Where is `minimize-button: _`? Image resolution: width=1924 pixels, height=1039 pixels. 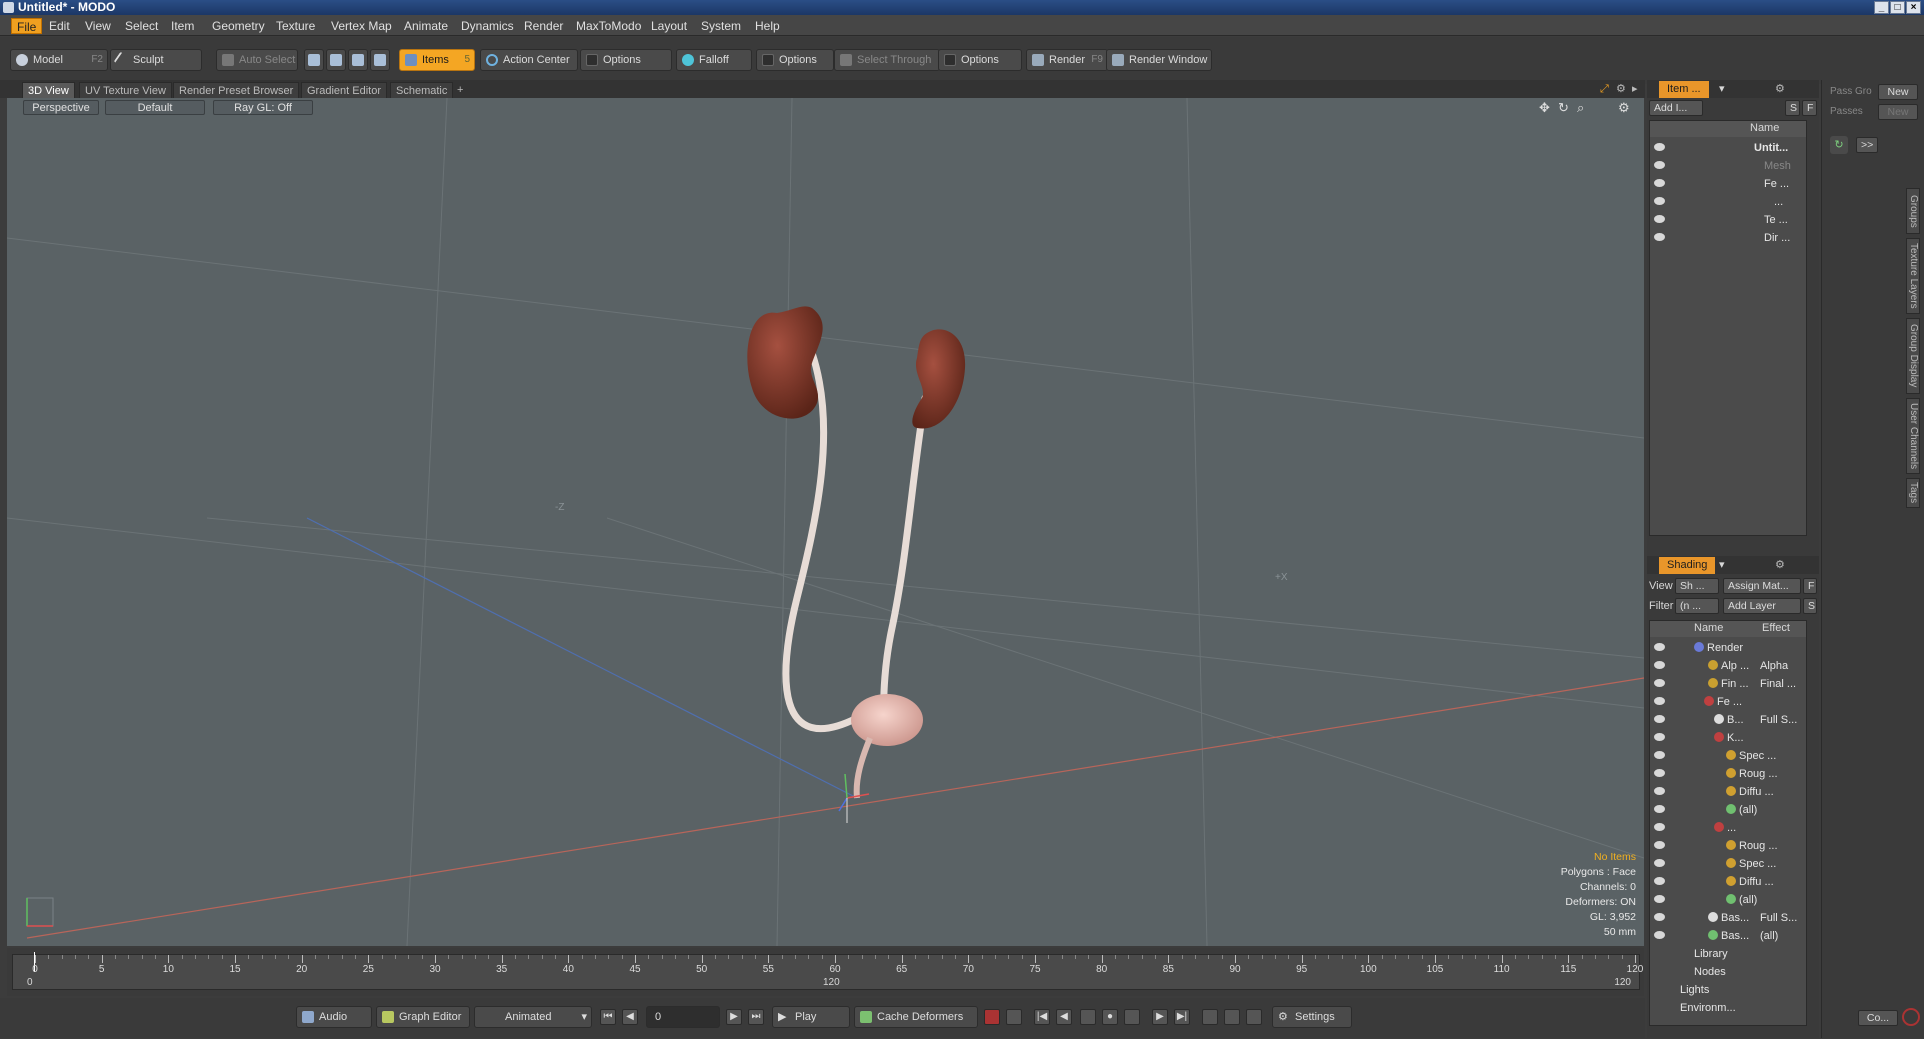
minimize-button: _ is located at coordinates (1881, 7).